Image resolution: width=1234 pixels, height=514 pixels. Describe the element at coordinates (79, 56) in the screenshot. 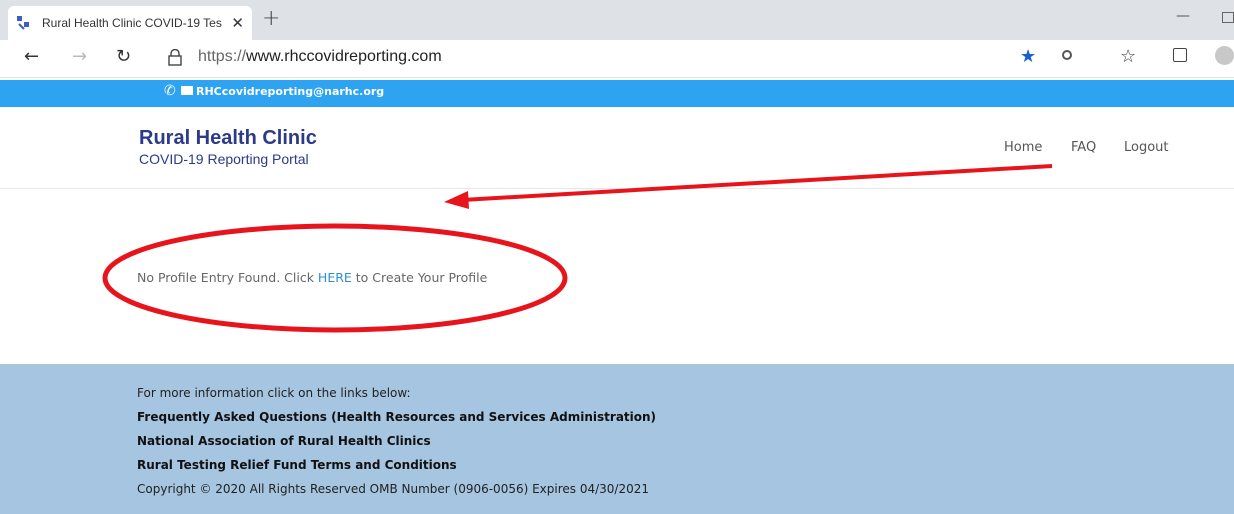

I see `forward-icon: →` at that location.